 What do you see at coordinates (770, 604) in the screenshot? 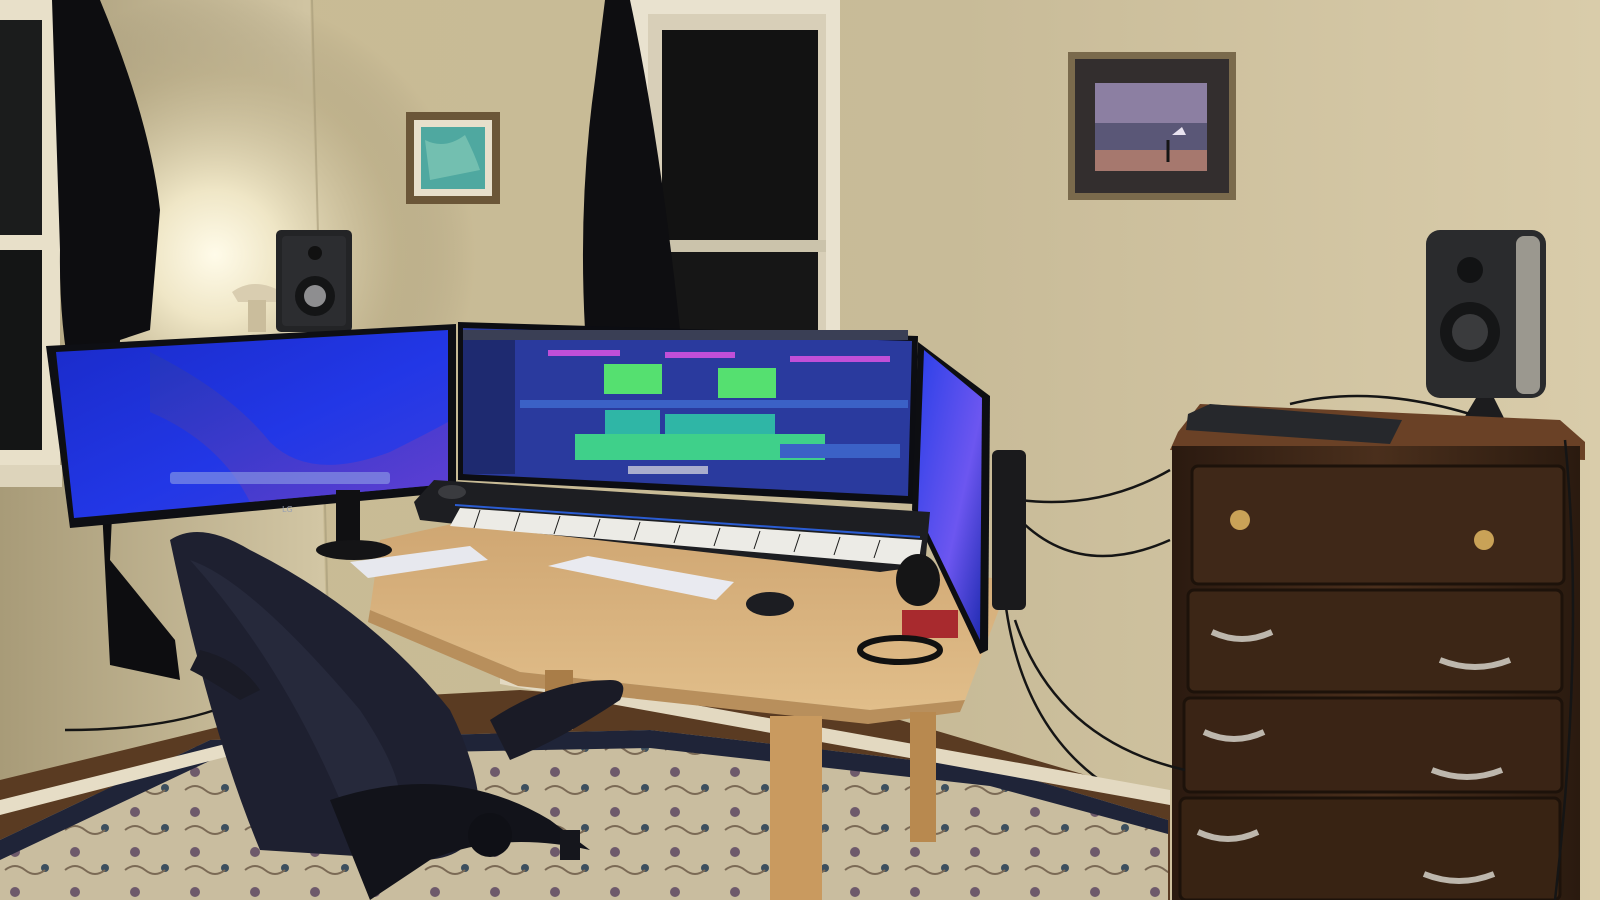
I see `mouse` at bounding box center [770, 604].